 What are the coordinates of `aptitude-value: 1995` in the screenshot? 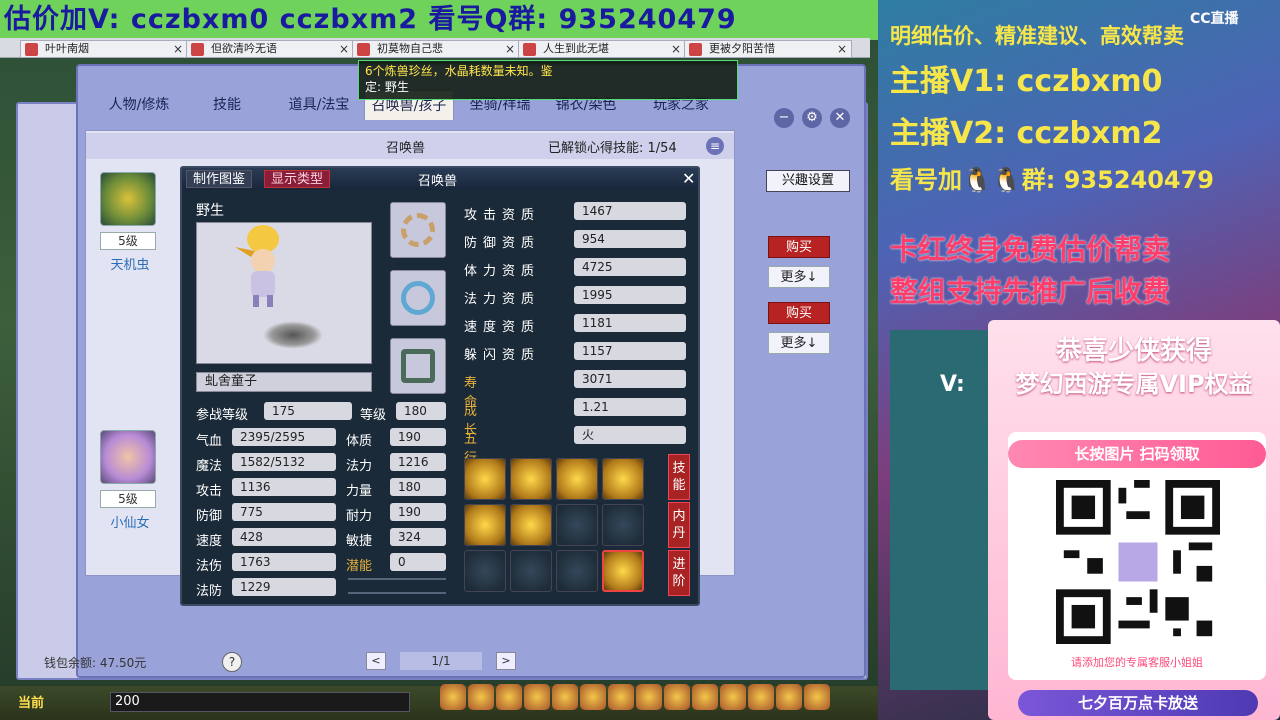 It's located at (630, 295).